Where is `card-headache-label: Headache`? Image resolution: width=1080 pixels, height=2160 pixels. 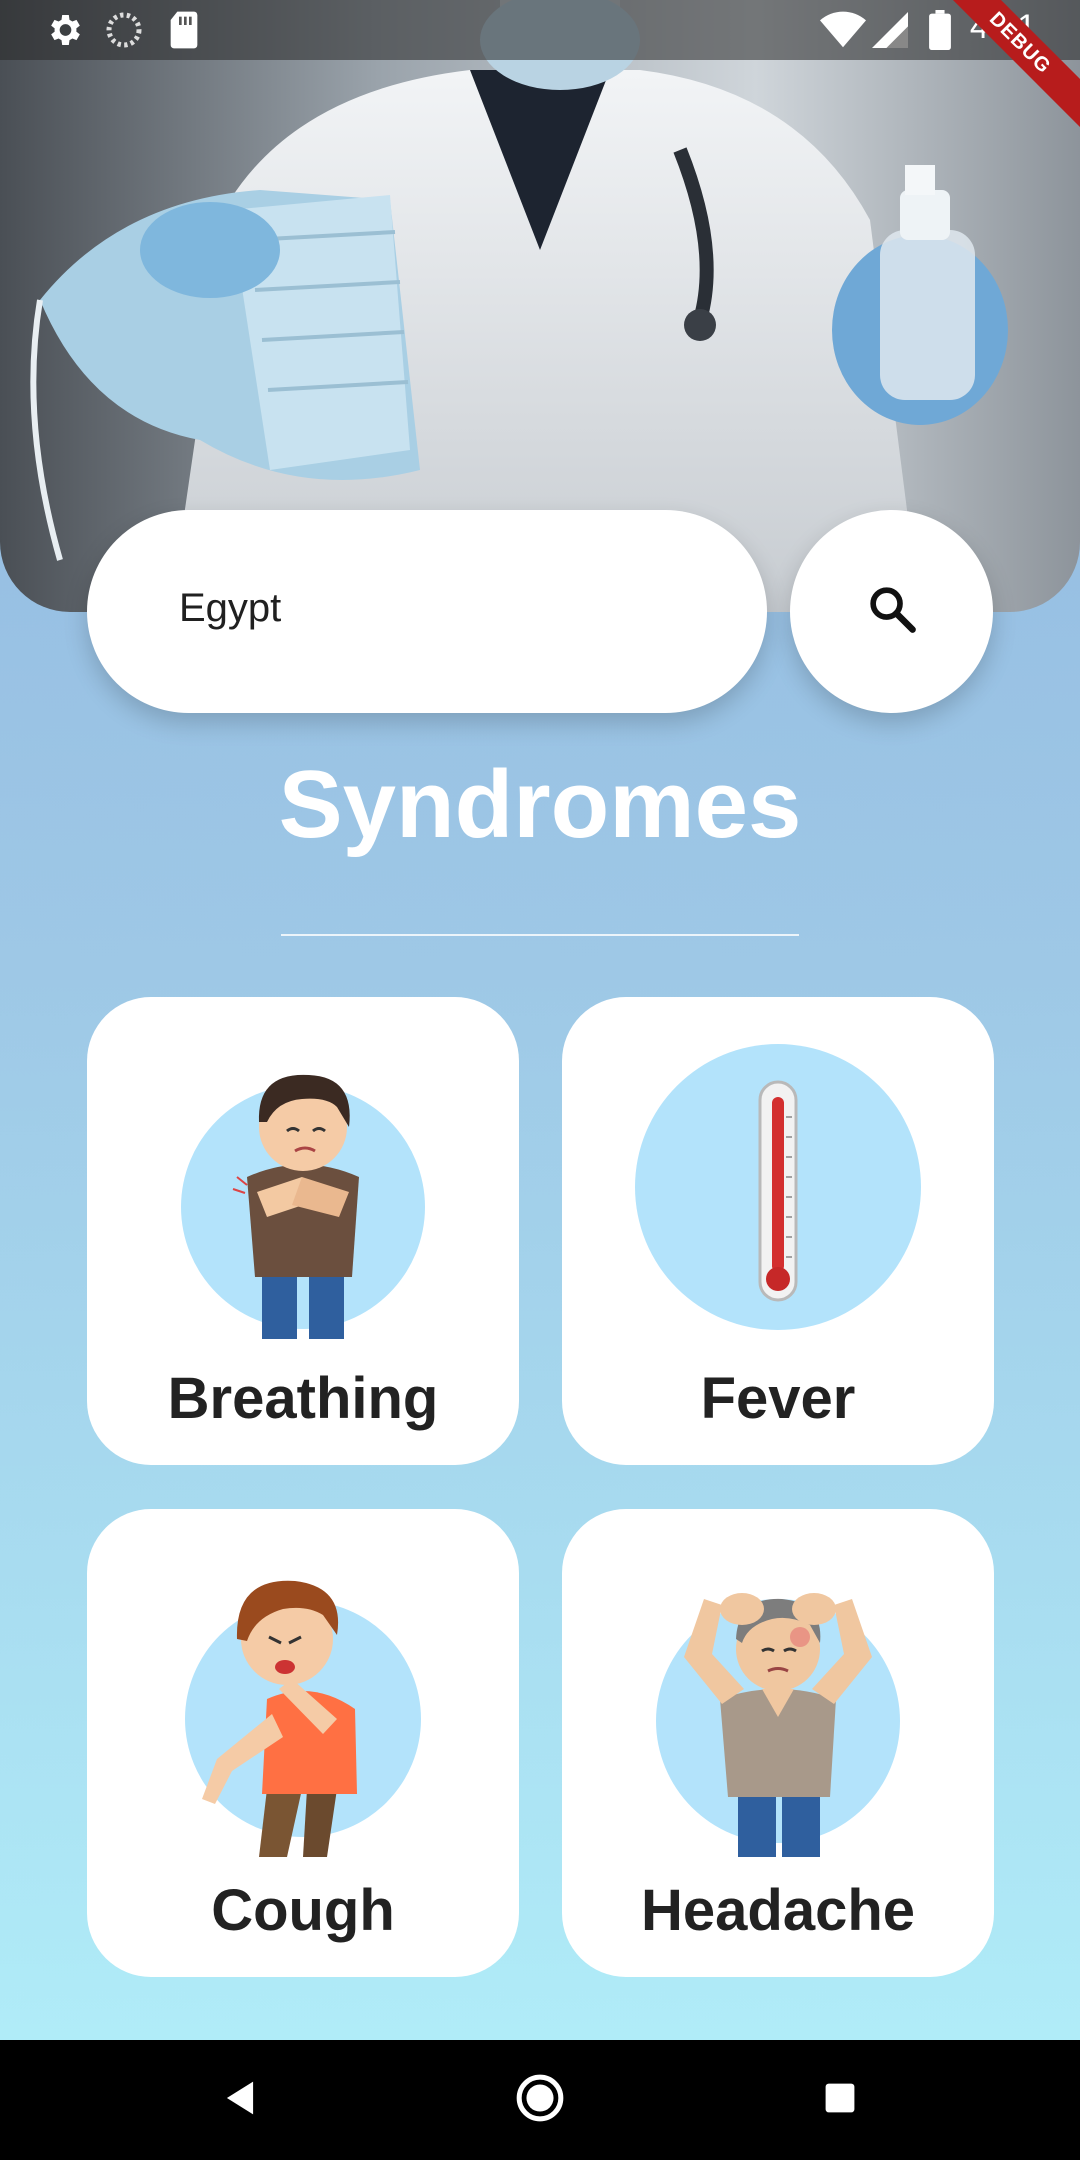
card-headache-label: Headache is located at coordinates (778, 1910).